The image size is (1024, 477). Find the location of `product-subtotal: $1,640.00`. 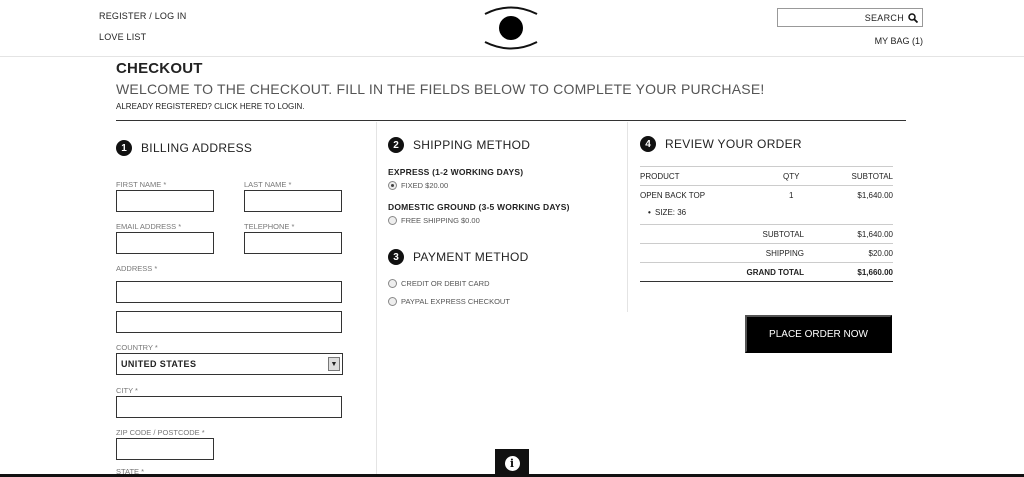

product-subtotal: $1,640.00 is located at coordinates (875, 195).